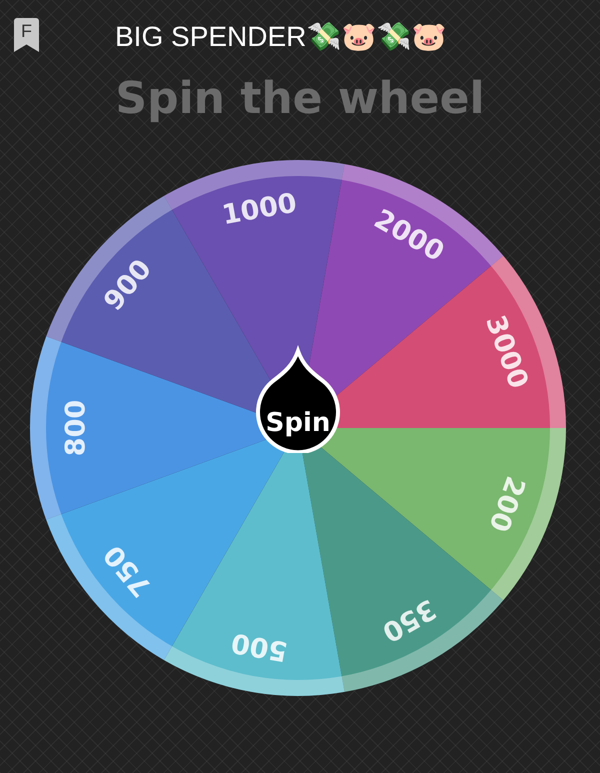 This screenshot has height=773, width=600. Describe the element at coordinates (409, 620) in the screenshot. I see `segment-label: 350` at that location.